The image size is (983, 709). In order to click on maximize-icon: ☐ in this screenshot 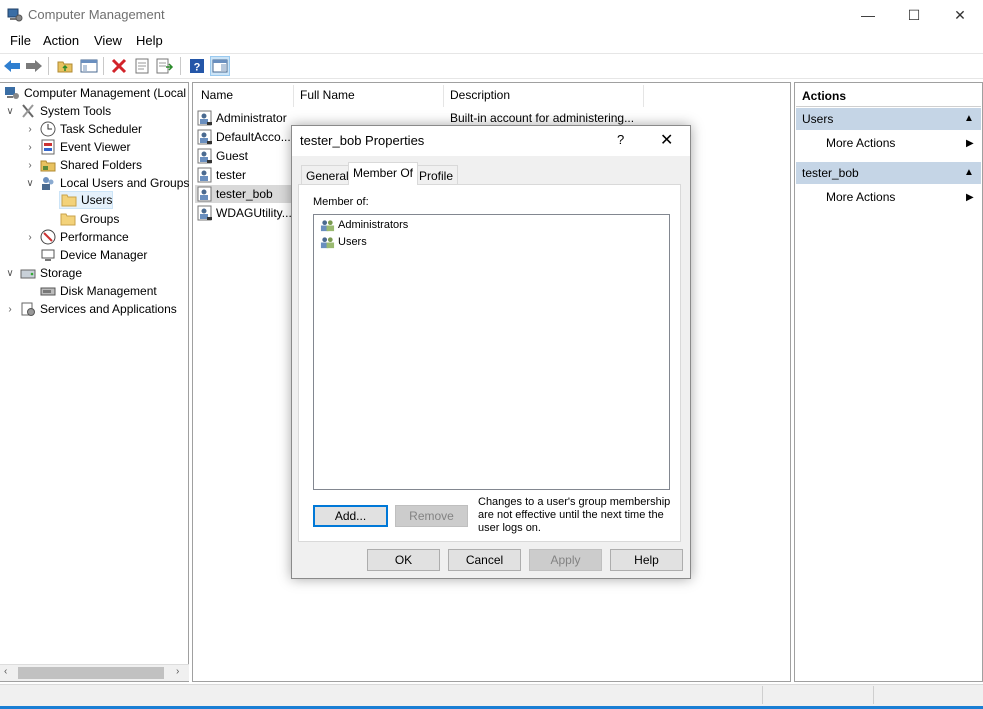, I will do `click(914, 14)`.